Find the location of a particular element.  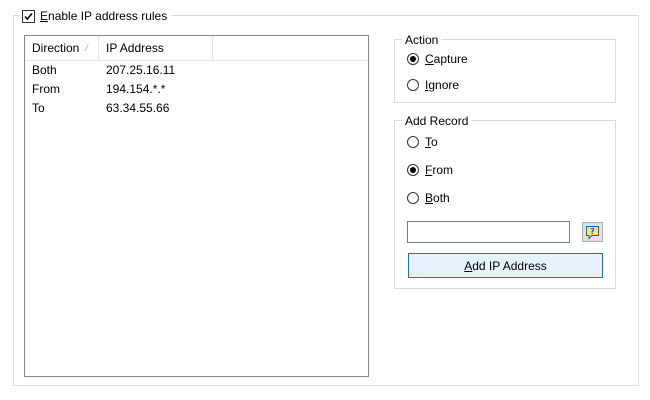

enable-ip-rules-label: Enable IP address rules is located at coordinates (104, 16).